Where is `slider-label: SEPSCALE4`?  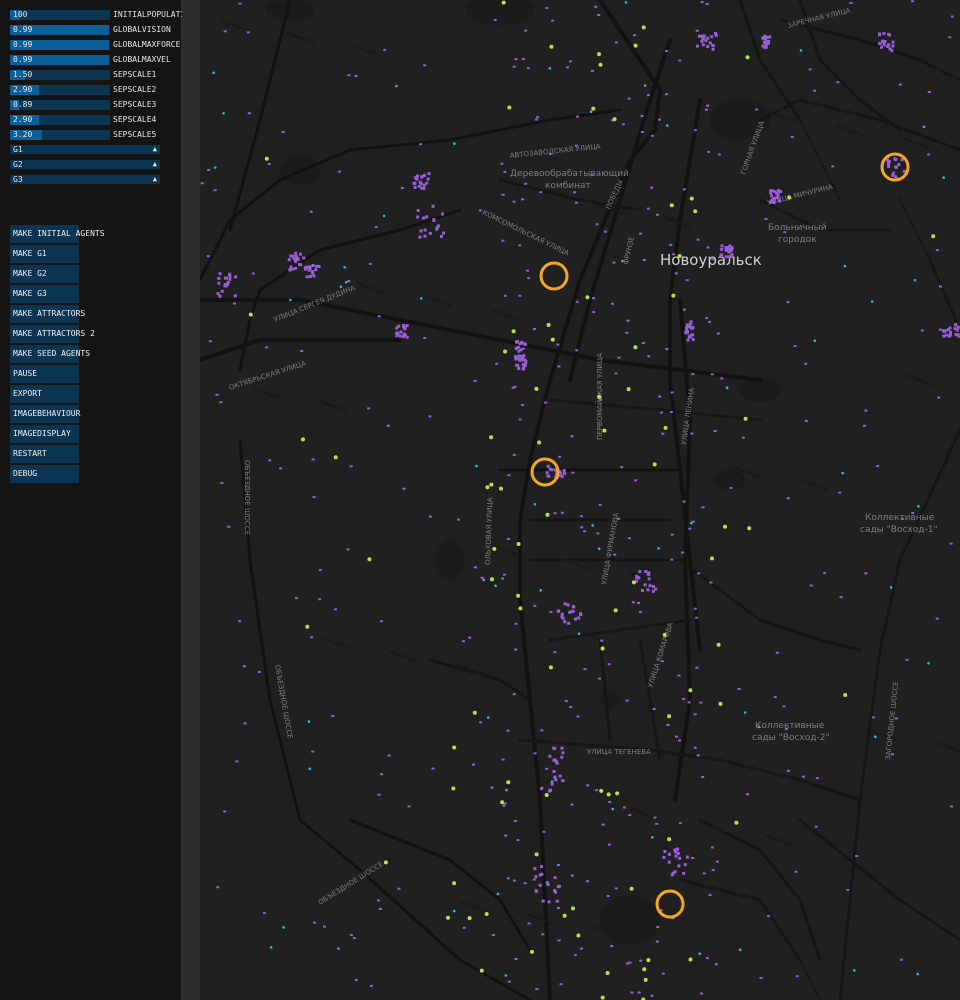 slider-label: SEPSCALE4 is located at coordinates (135, 119).